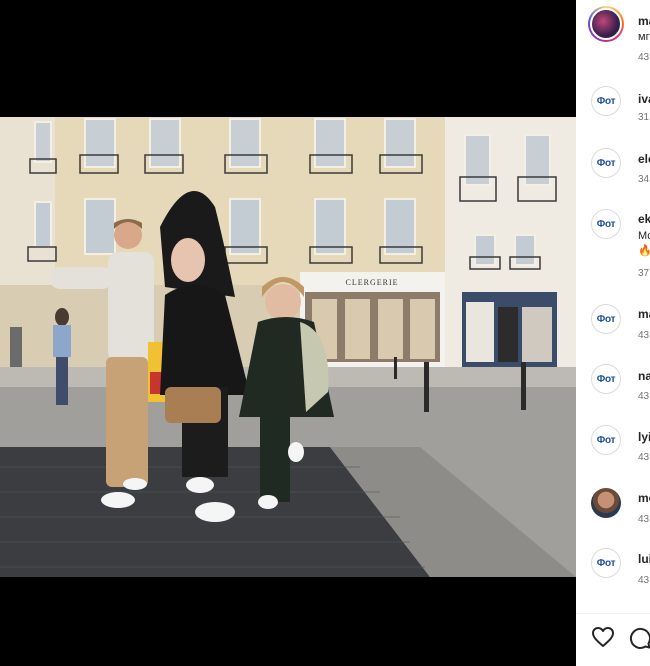 The width and height of the screenshot is (650, 666). I want to click on author-avatar, so click(606, 24).